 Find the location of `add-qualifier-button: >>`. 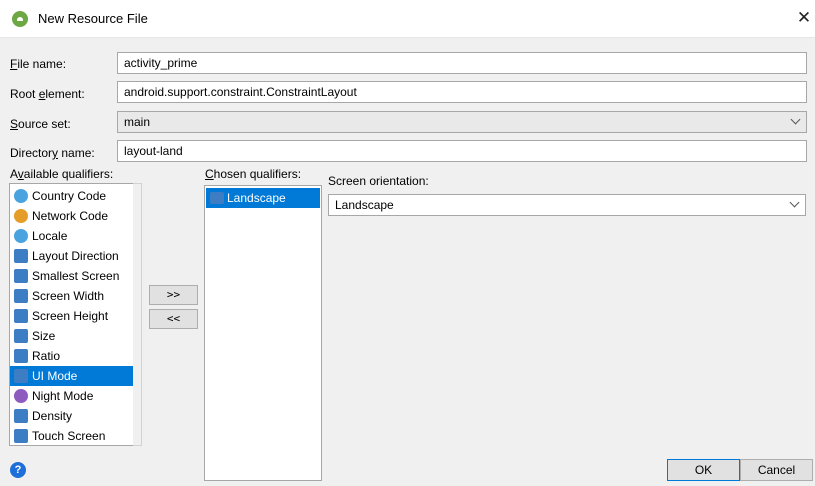

add-qualifier-button: >> is located at coordinates (173, 295).